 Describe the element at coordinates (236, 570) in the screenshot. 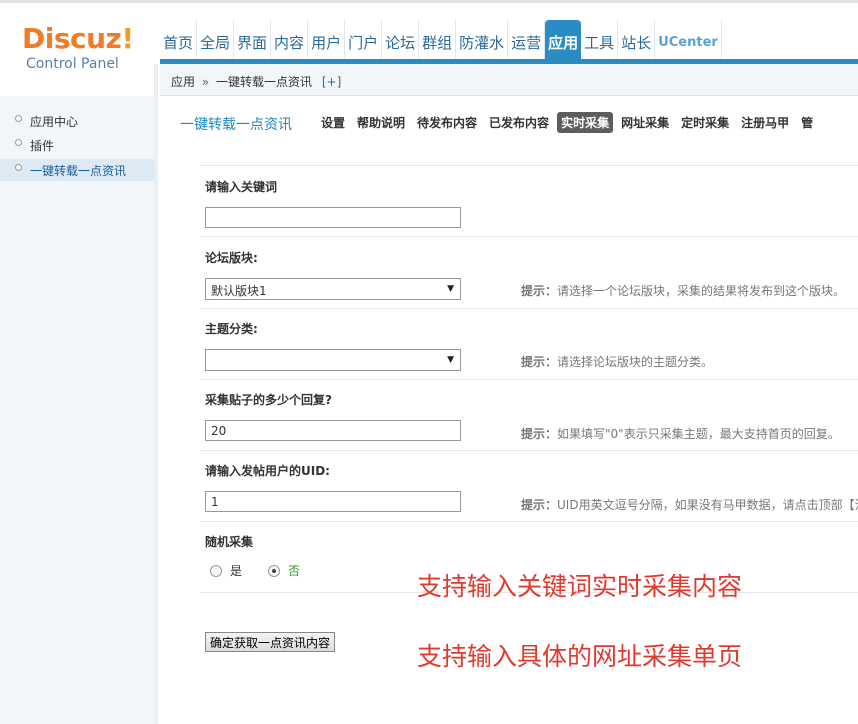

I see `random-yes-label: 是` at that location.